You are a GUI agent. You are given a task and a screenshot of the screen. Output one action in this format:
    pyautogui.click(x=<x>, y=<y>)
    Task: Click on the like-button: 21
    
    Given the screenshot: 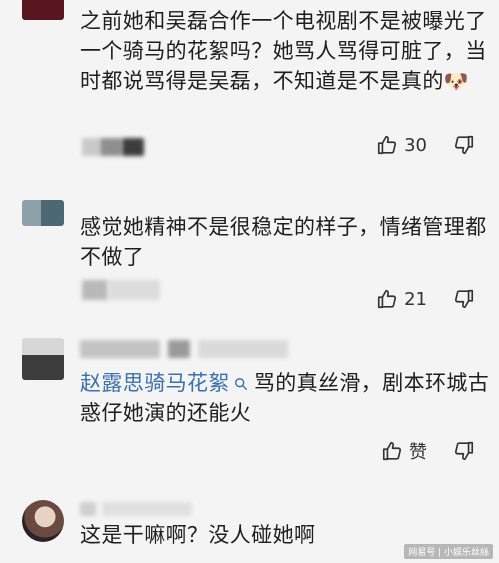 What is the action you would take?
    pyautogui.click(x=401, y=299)
    